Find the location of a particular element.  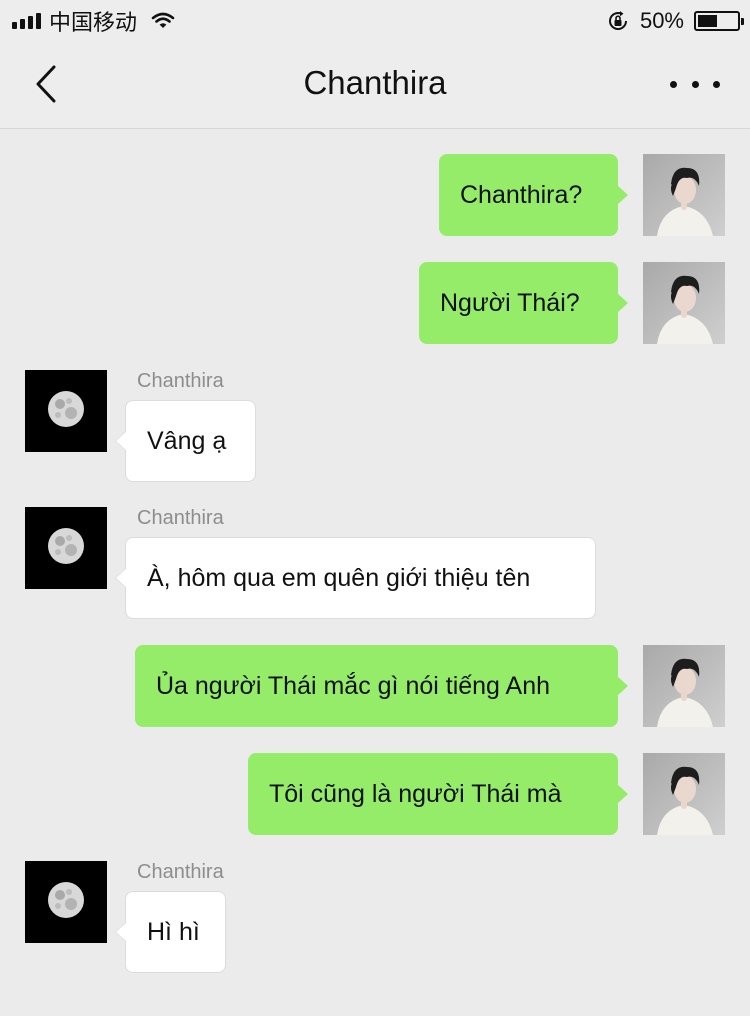

message-bubble: Người Thái? is located at coordinates (523, 303).